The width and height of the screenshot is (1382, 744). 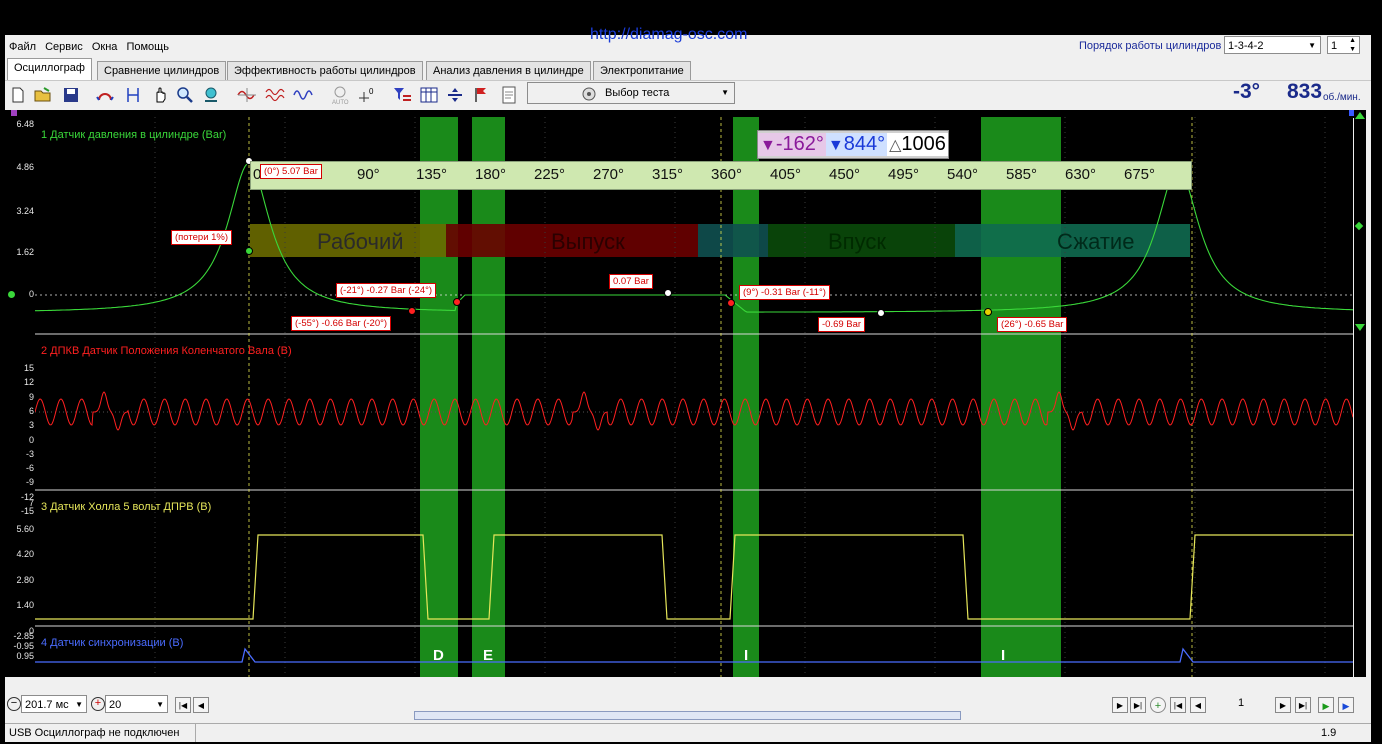 I want to click on ch3-title: 3 Датчик Холла 5 вольт ДПРВ (В), so click(x=126, y=507).